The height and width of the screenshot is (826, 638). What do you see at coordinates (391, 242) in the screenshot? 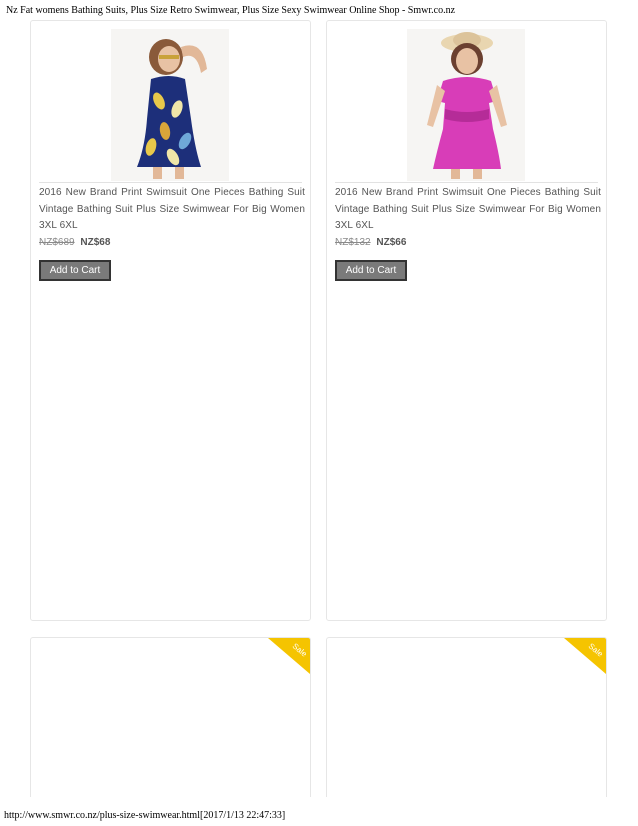
I see `sale-price: NZ$66` at bounding box center [391, 242].